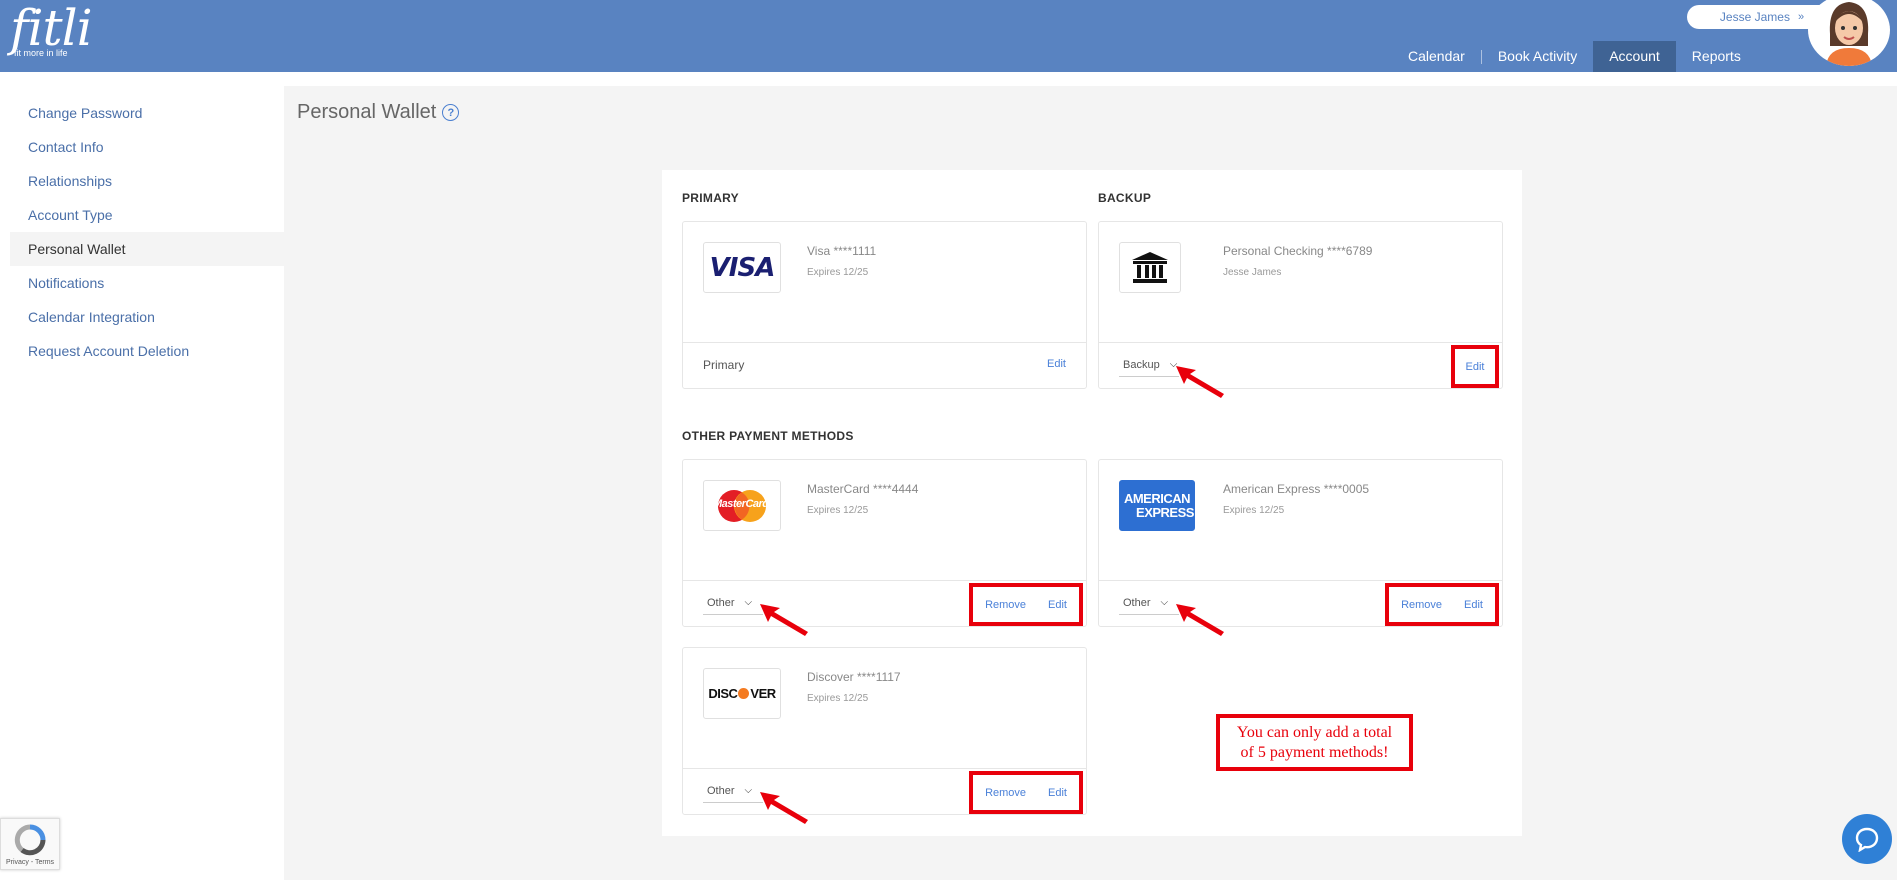 This screenshot has width=1897, height=880. What do you see at coordinates (147, 113) in the screenshot?
I see `sidebar-item-change-password: Change Password` at bounding box center [147, 113].